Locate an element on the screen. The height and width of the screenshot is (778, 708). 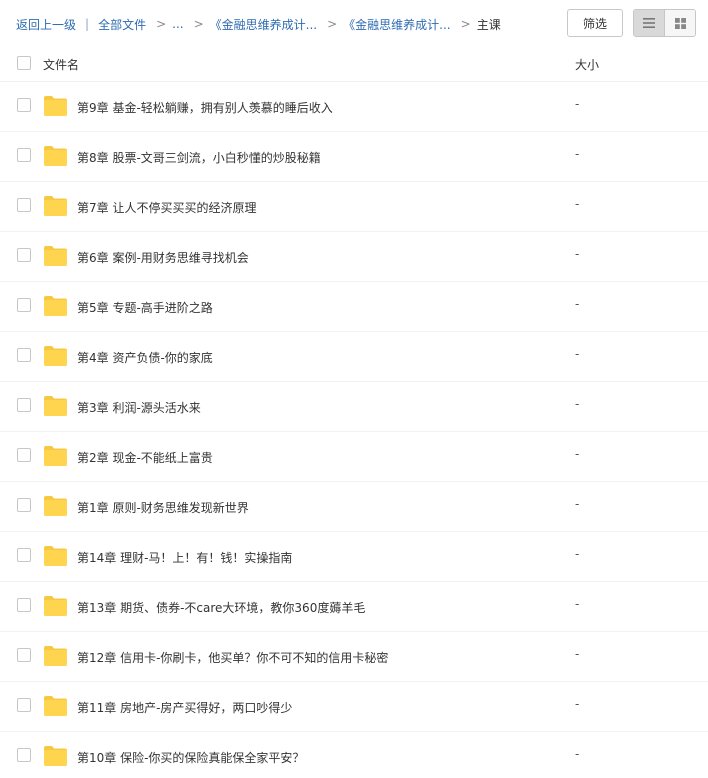
file-row: 第11章 房地产-房产买得好，两口吵得少 - is located at coordinates (354, 707).